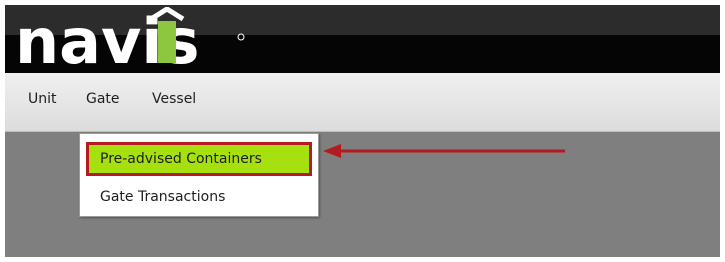 The height and width of the screenshot is (262, 725). I want to click on logo-accent-bar, so click(167, 42).